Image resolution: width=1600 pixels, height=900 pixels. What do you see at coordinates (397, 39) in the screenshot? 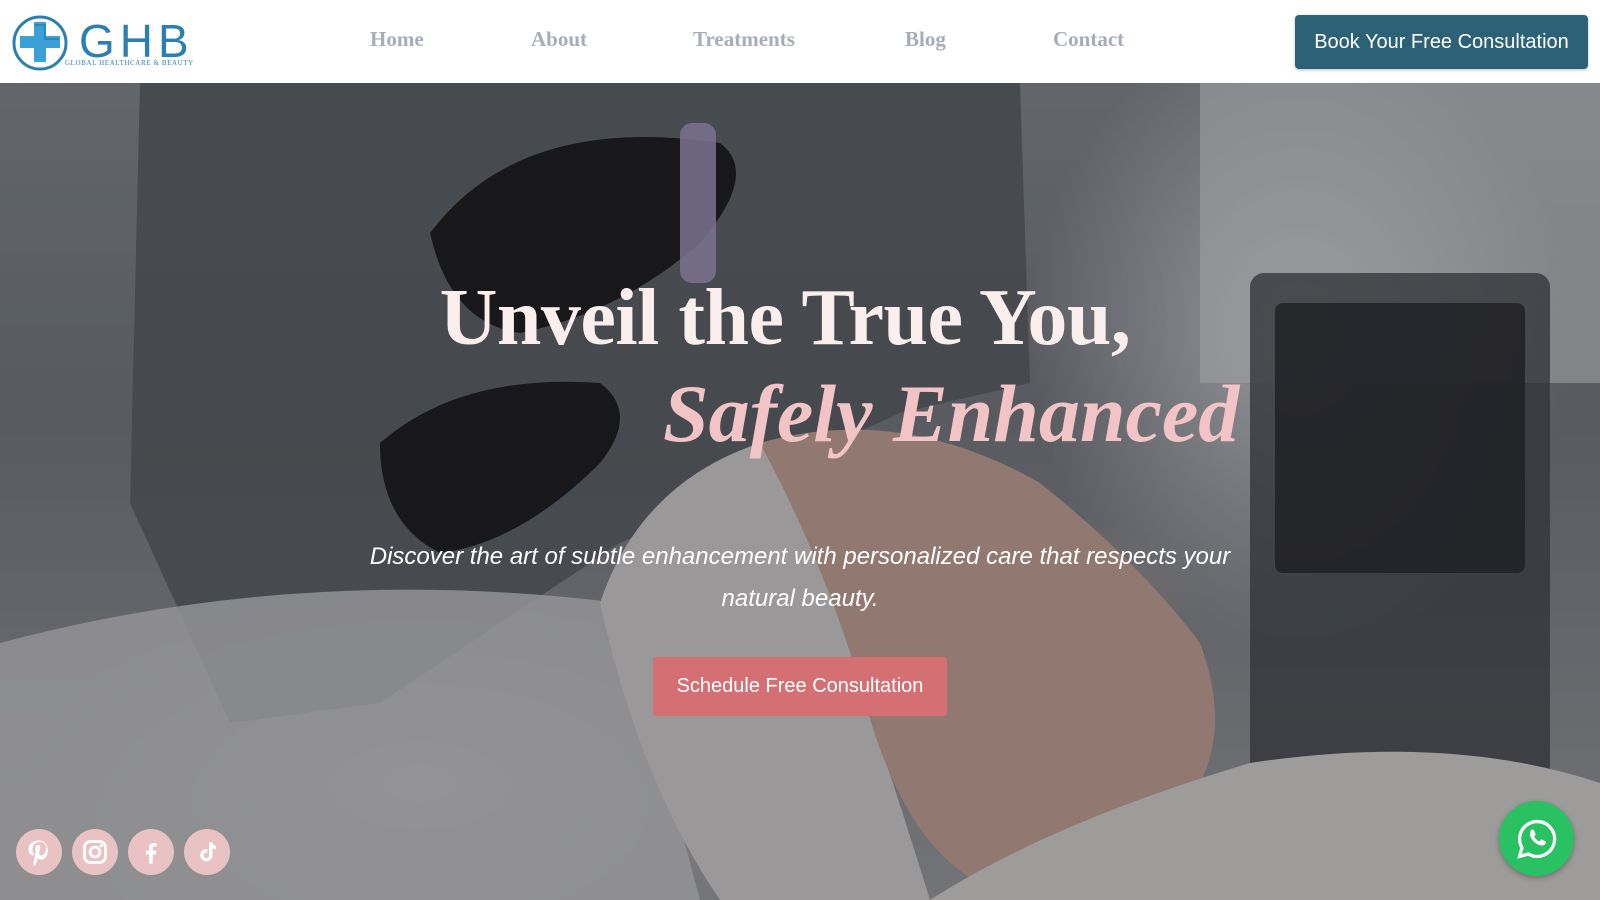
I see `nav-home: Home` at bounding box center [397, 39].